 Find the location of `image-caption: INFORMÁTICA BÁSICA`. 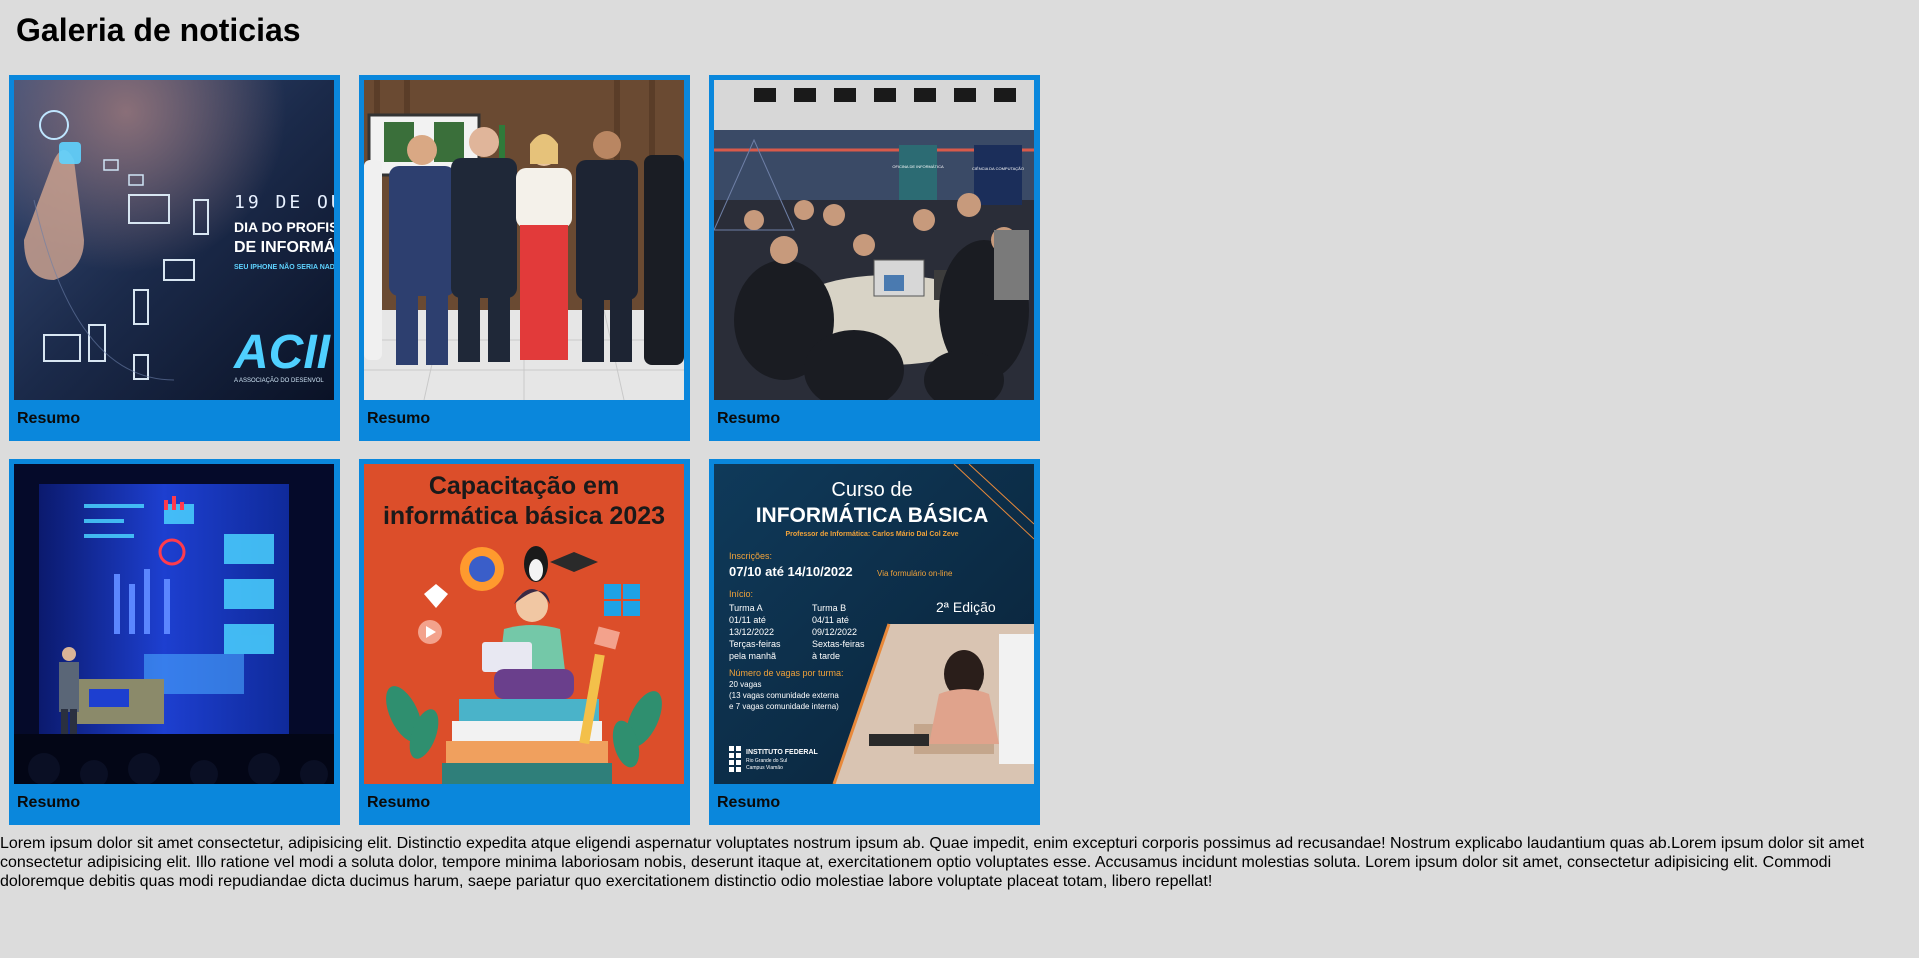

image-caption: INFORMÁTICA BÁSICA is located at coordinates (872, 515).